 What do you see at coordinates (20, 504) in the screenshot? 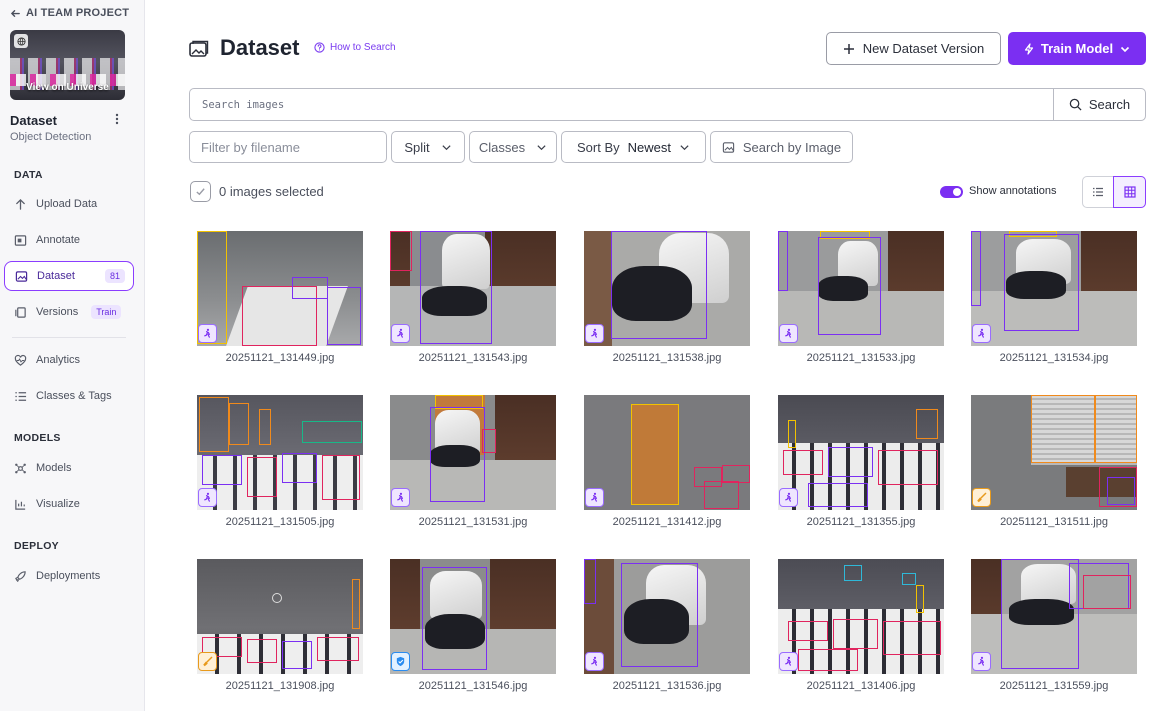
I see `chart-icon` at bounding box center [20, 504].